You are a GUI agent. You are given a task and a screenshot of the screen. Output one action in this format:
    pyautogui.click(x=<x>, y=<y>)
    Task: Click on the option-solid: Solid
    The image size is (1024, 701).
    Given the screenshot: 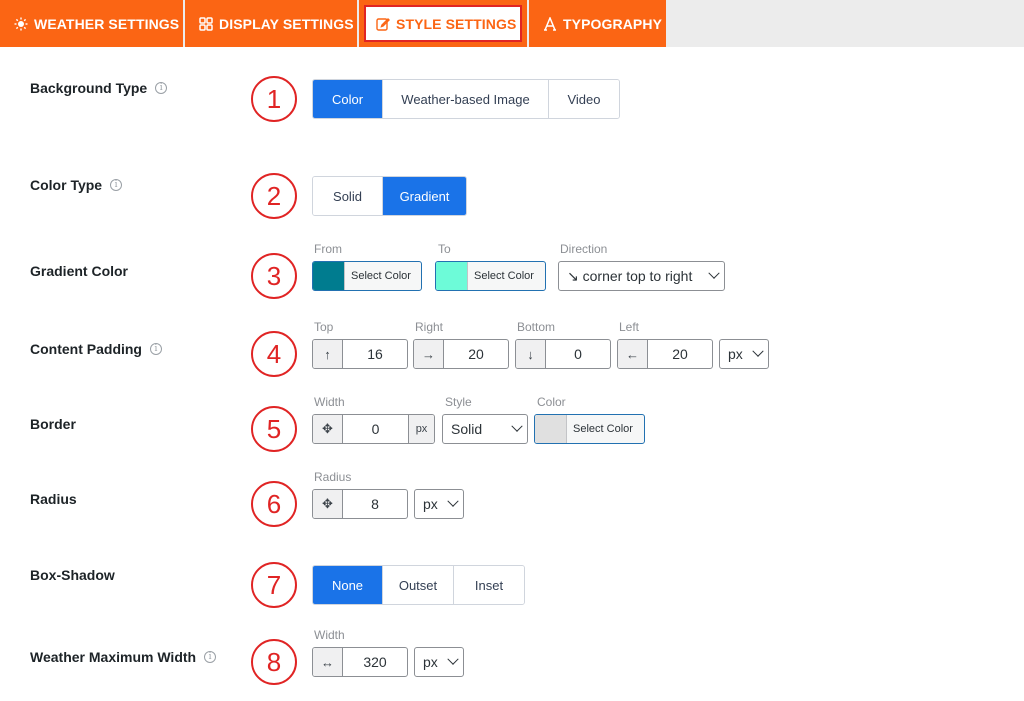 What is the action you would take?
    pyautogui.click(x=348, y=196)
    